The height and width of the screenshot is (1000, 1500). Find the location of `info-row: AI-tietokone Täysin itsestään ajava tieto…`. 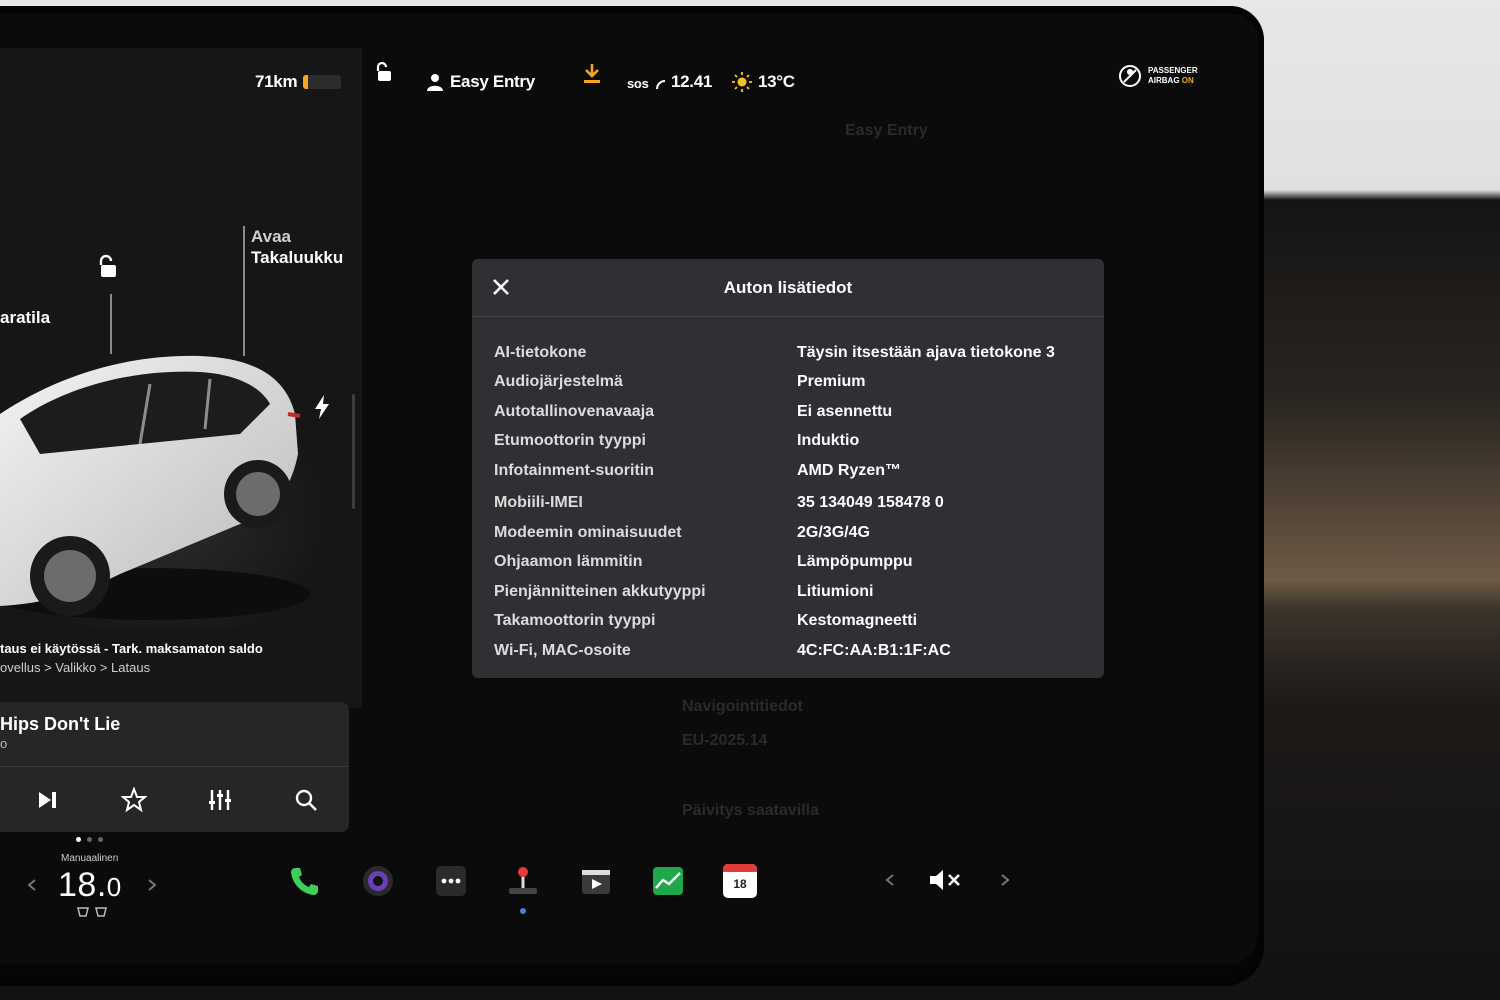

info-row: AI-tietokone Täysin itsestään ajava tieto… is located at coordinates (789, 355).